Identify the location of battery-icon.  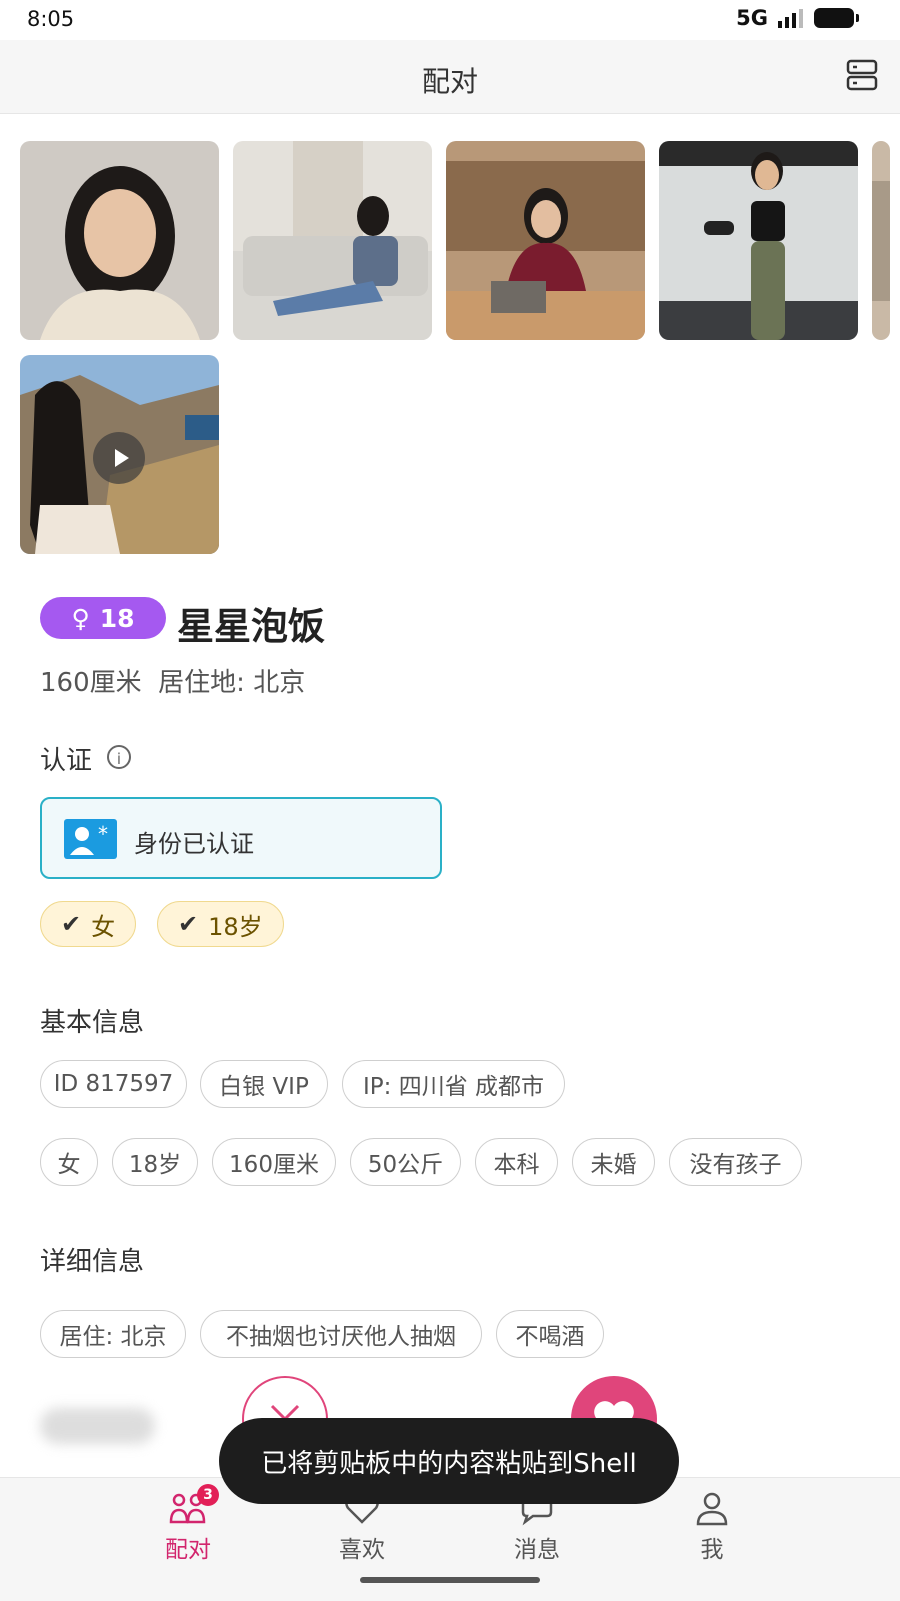
(836, 18).